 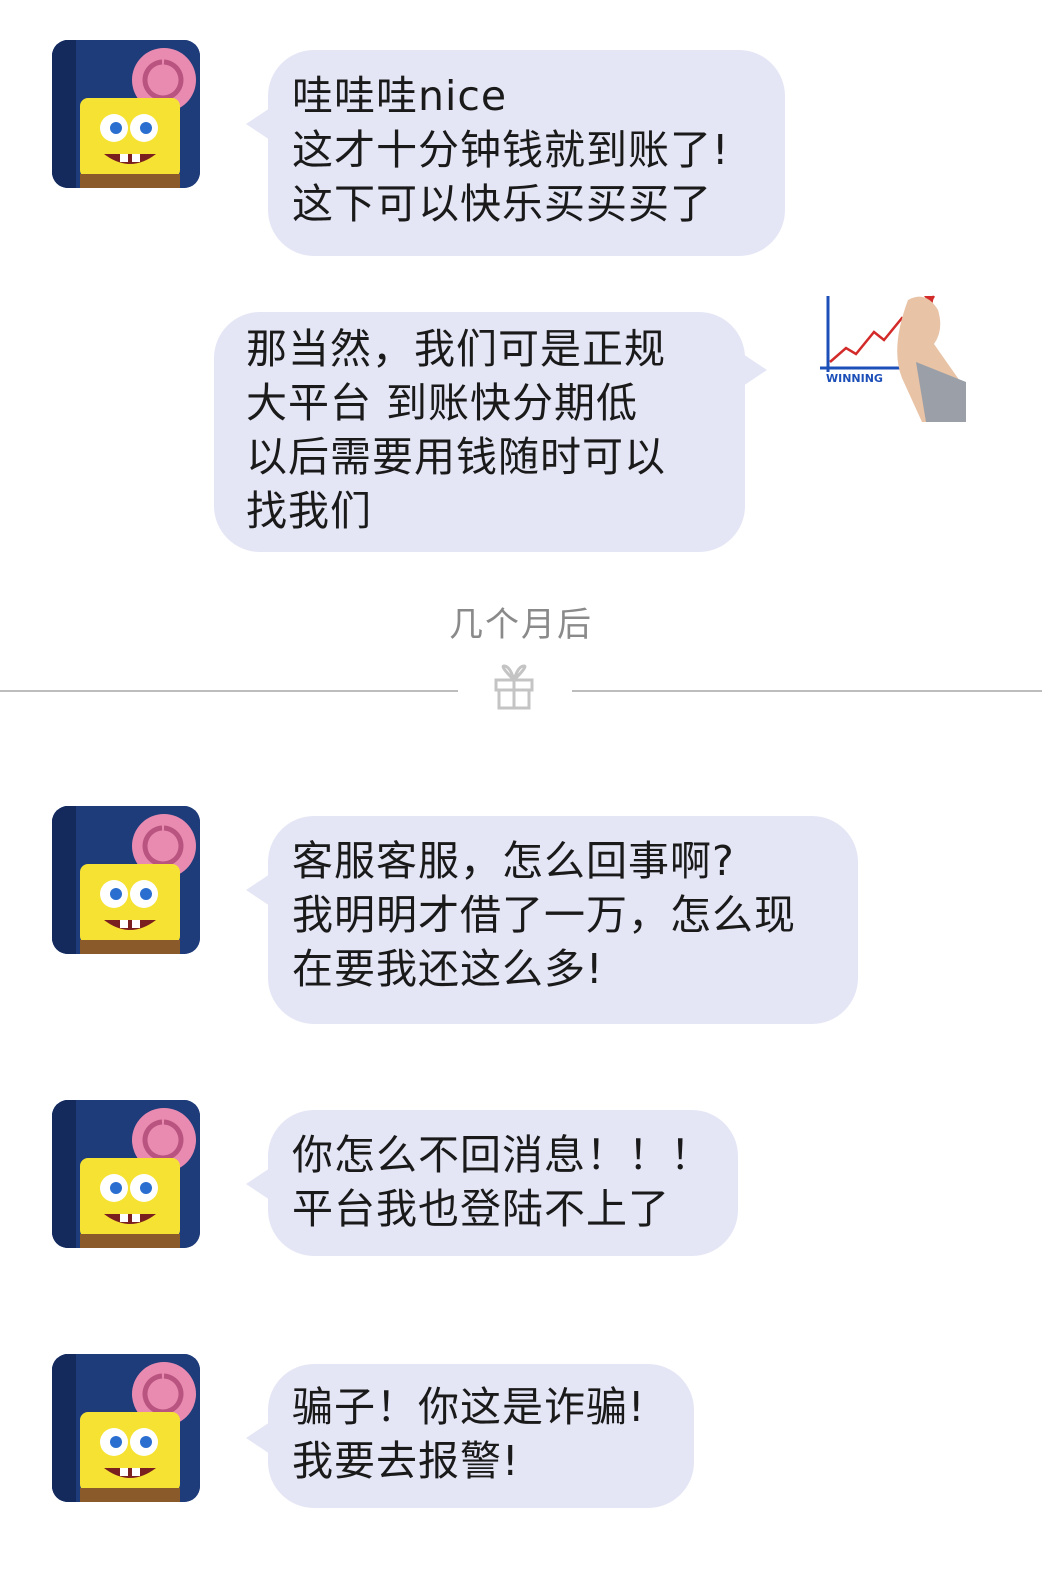 What do you see at coordinates (229, 691) in the screenshot?
I see `divider-line-left` at bounding box center [229, 691].